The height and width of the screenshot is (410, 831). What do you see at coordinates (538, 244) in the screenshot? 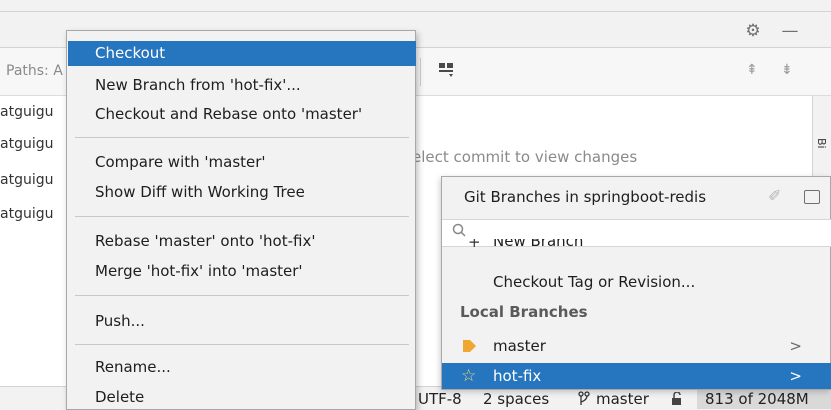
I see `new-branch-label: New Branch` at bounding box center [538, 244].